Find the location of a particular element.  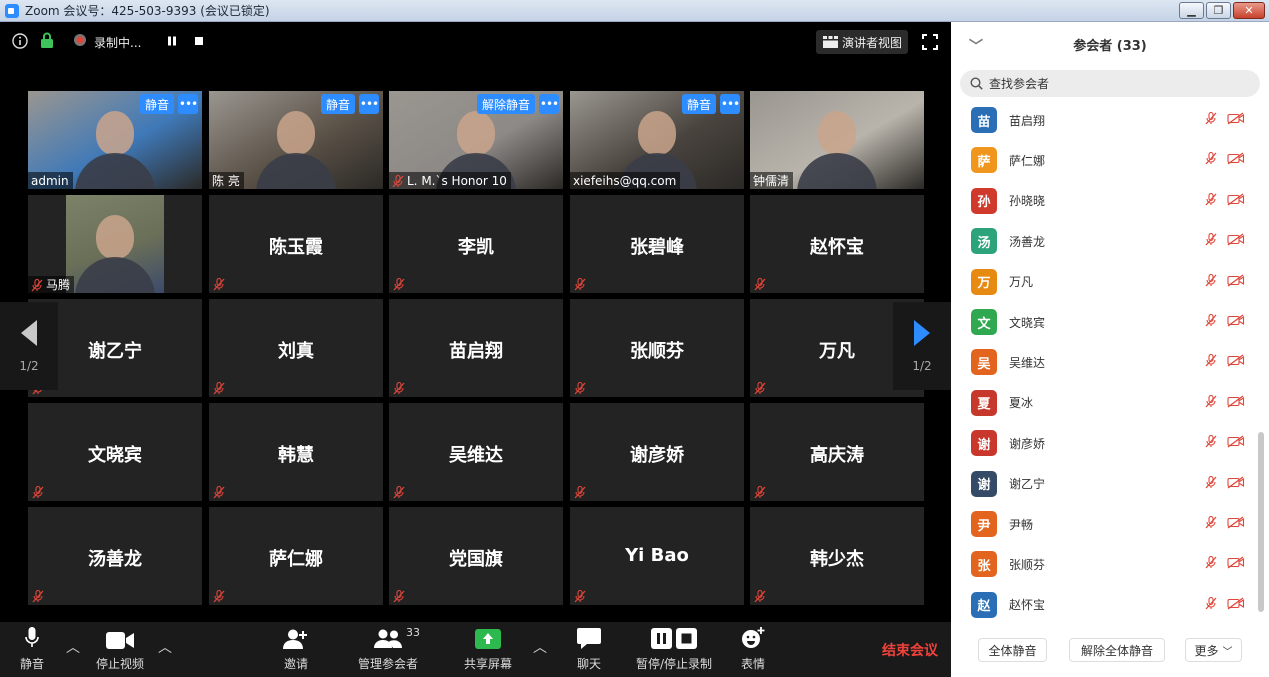

lock-icon is located at coordinates (47, 40).